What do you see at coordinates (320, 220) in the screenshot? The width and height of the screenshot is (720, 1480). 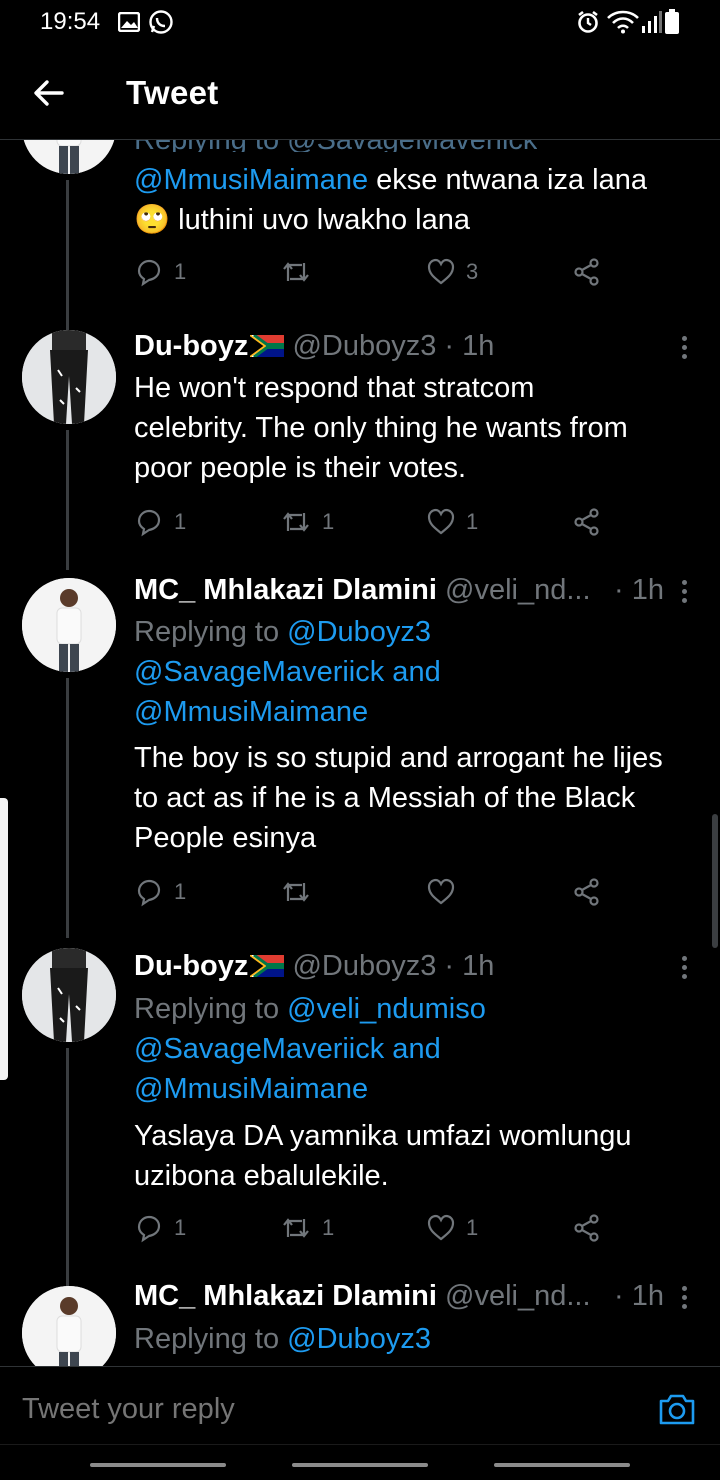 I see `tweet-text-line: luthini uvo lwakho lana` at bounding box center [320, 220].